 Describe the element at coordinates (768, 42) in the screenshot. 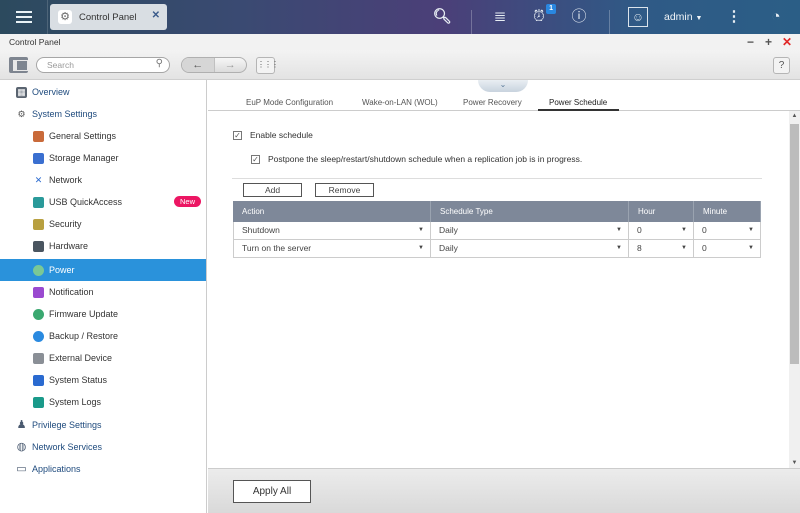

I see `maximize-icon: +` at that location.